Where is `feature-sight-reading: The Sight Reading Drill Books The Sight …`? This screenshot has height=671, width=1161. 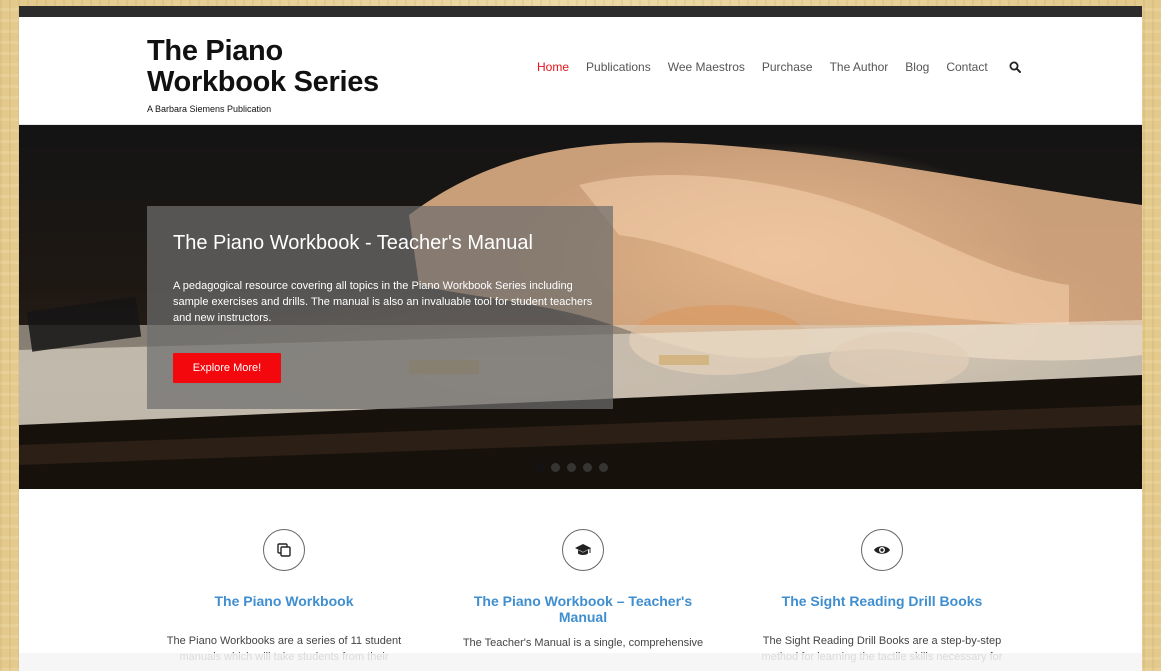
feature-sight-reading: The Sight Reading Drill Books The Sight … is located at coordinates (882, 577).